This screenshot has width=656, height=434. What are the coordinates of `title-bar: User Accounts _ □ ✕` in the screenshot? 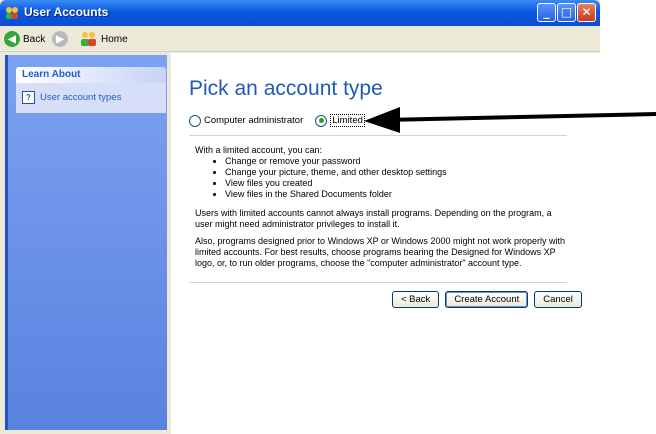 It's located at (300, 13).